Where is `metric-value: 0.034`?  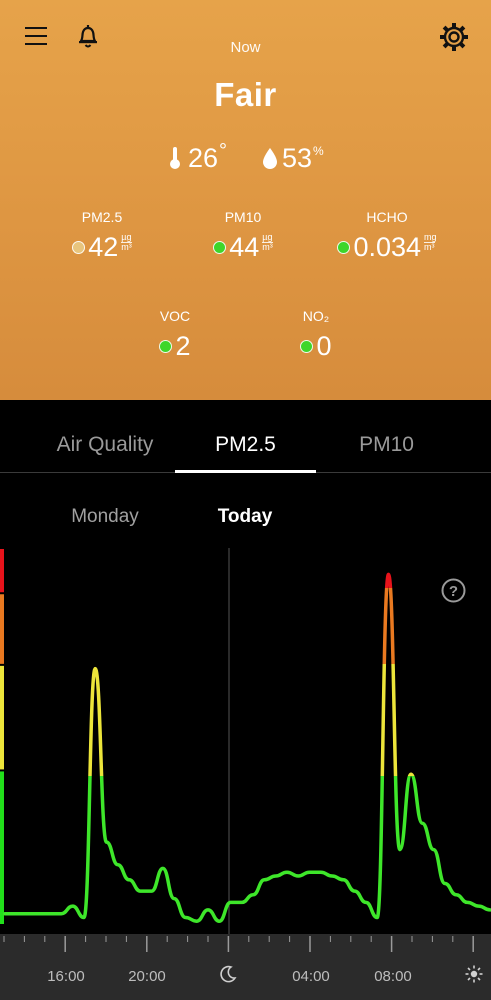
metric-value: 0.034 is located at coordinates (387, 247).